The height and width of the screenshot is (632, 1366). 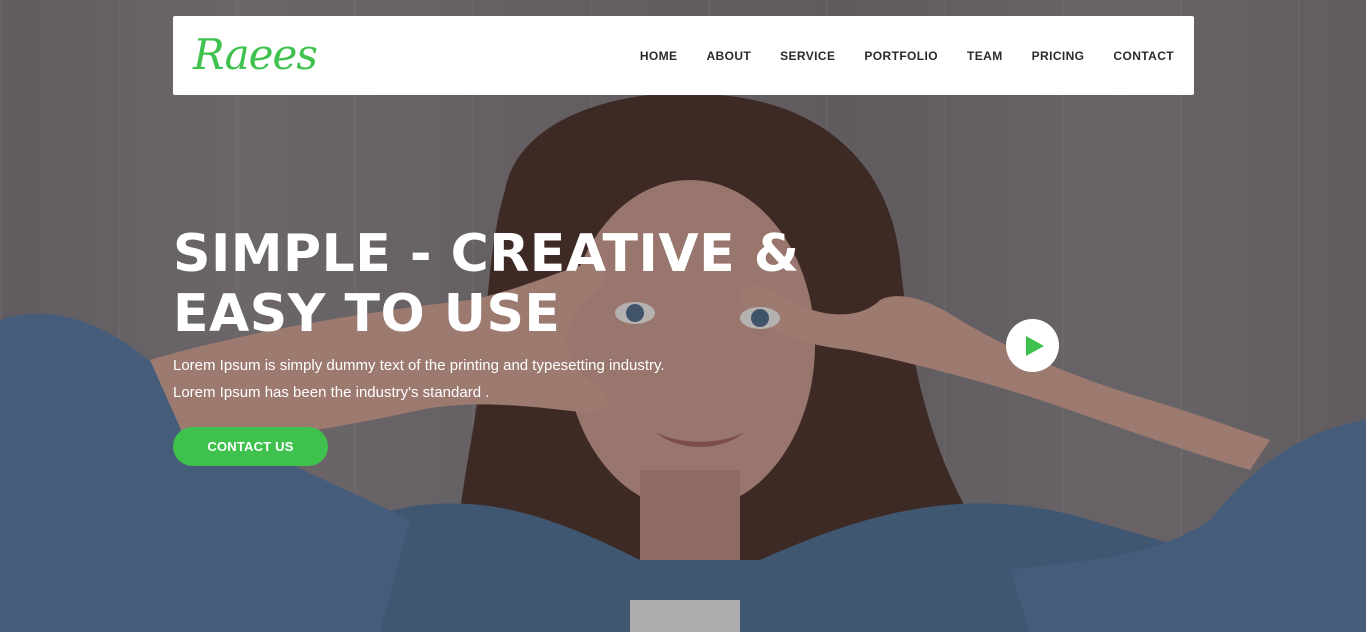 I want to click on nav-item-contact: CONTACT, so click(x=1143, y=56).